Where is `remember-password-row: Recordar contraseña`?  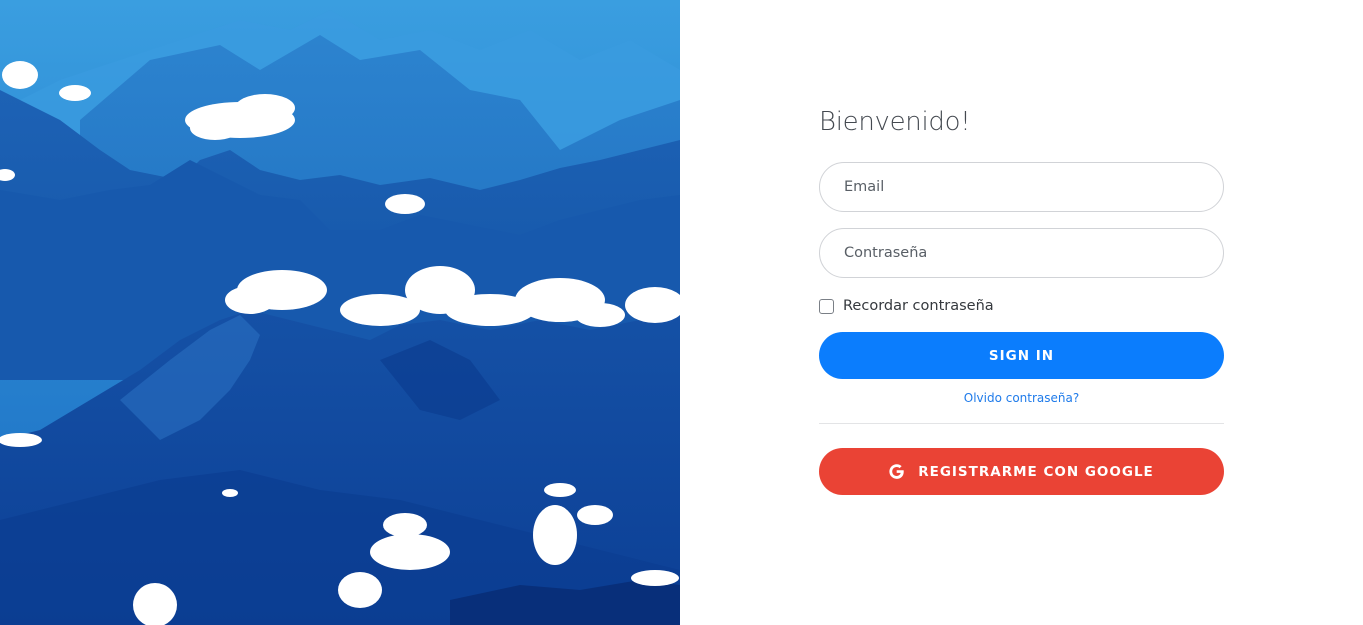
remember-password-row: Recordar contraseña is located at coordinates (1021, 306).